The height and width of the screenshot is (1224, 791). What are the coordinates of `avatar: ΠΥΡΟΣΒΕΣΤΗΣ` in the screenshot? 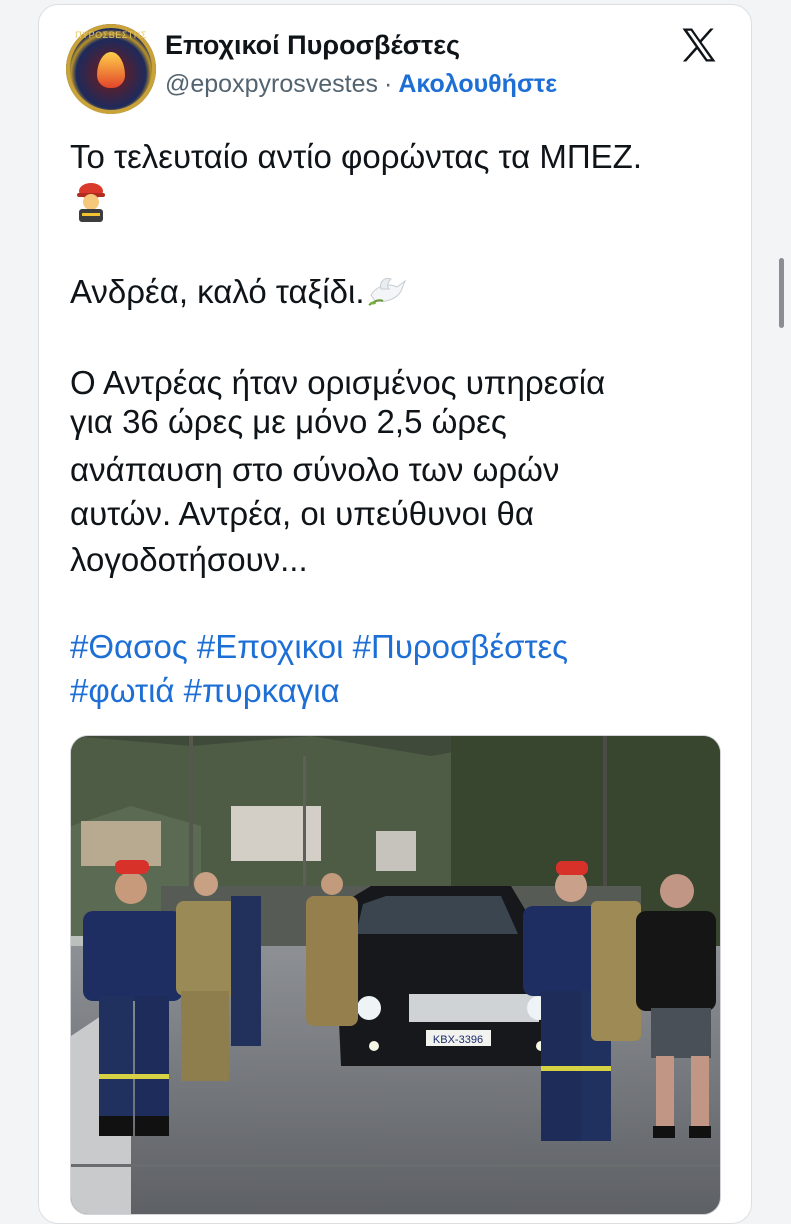 It's located at (111, 69).